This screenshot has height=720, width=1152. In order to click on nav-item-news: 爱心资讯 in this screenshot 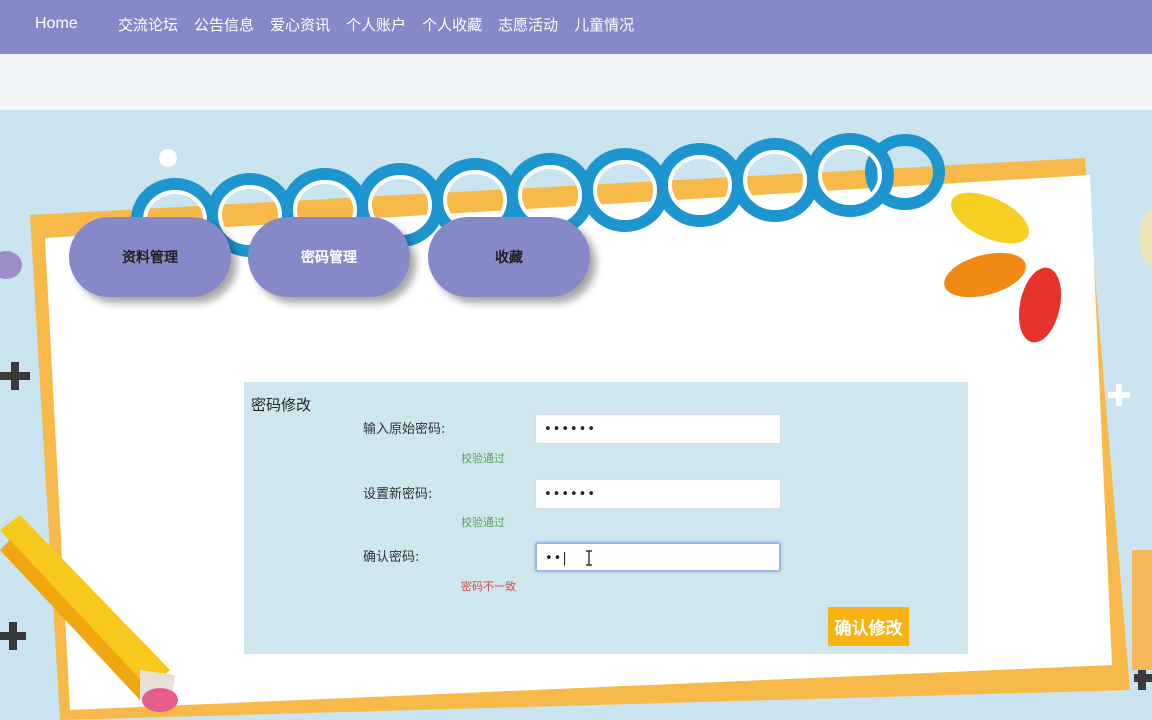, I will do `click(300, 24)`.